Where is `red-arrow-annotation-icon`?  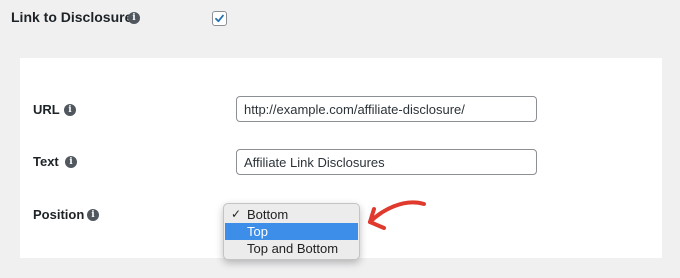 red-arrow-annotation-icon is located at coordinates (397, 215).